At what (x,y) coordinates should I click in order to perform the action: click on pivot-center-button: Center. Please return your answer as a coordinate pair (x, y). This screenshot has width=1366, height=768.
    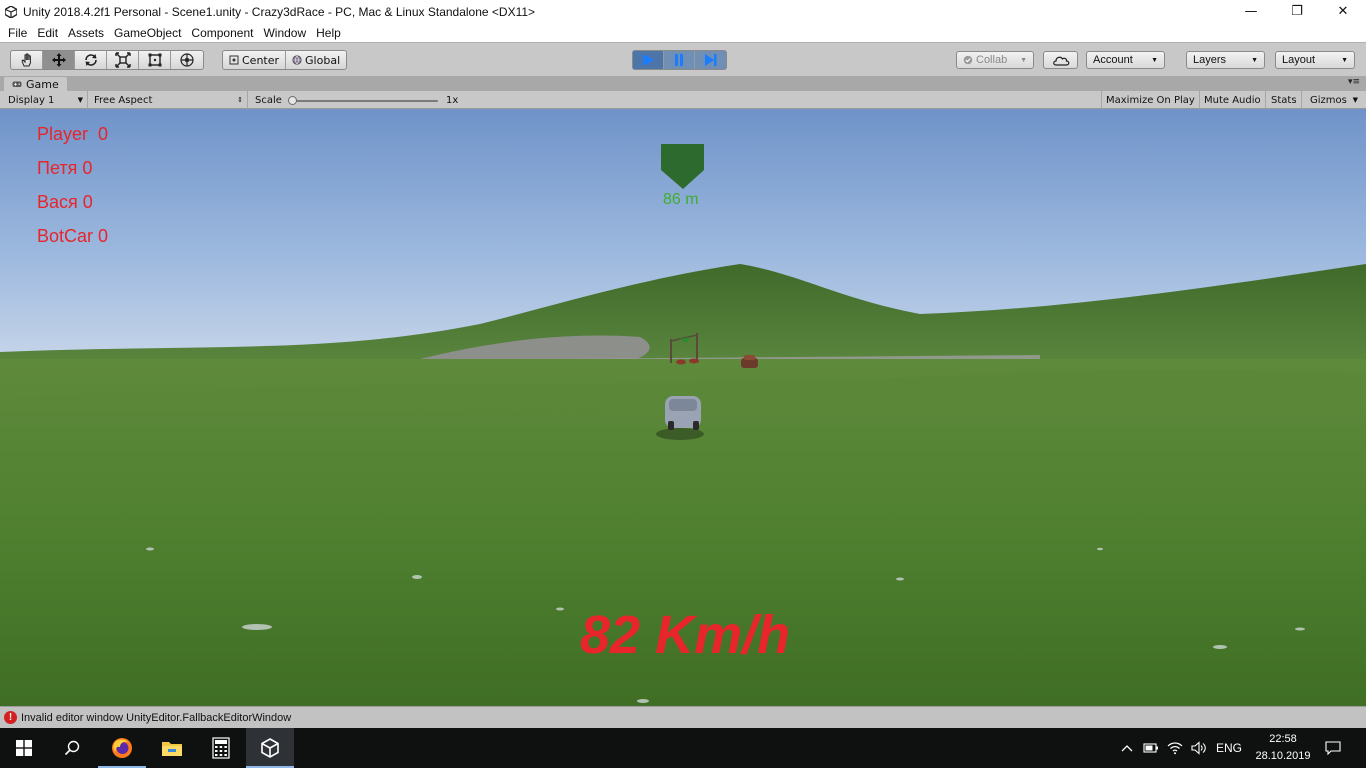
    Looking at the image, I should click on (255, 60).